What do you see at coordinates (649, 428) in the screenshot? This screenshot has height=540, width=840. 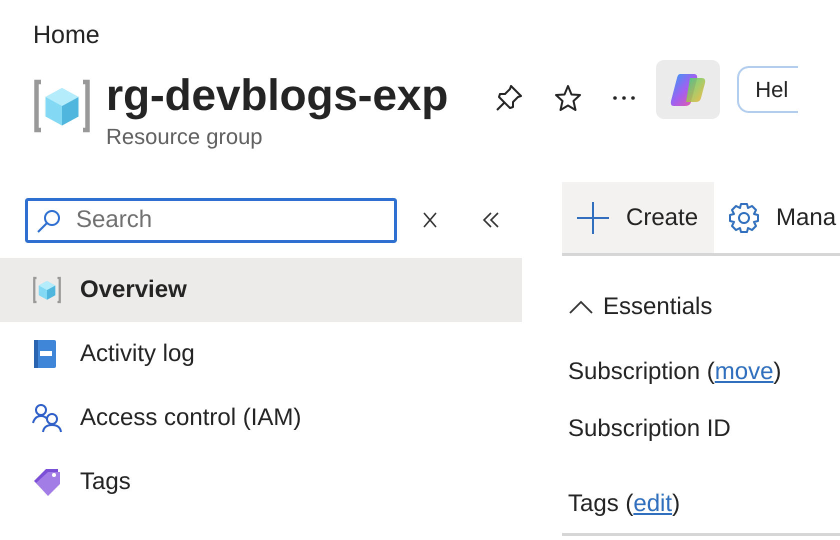 I see `field-label: Subscription ID` at bounding box center [649, 428].